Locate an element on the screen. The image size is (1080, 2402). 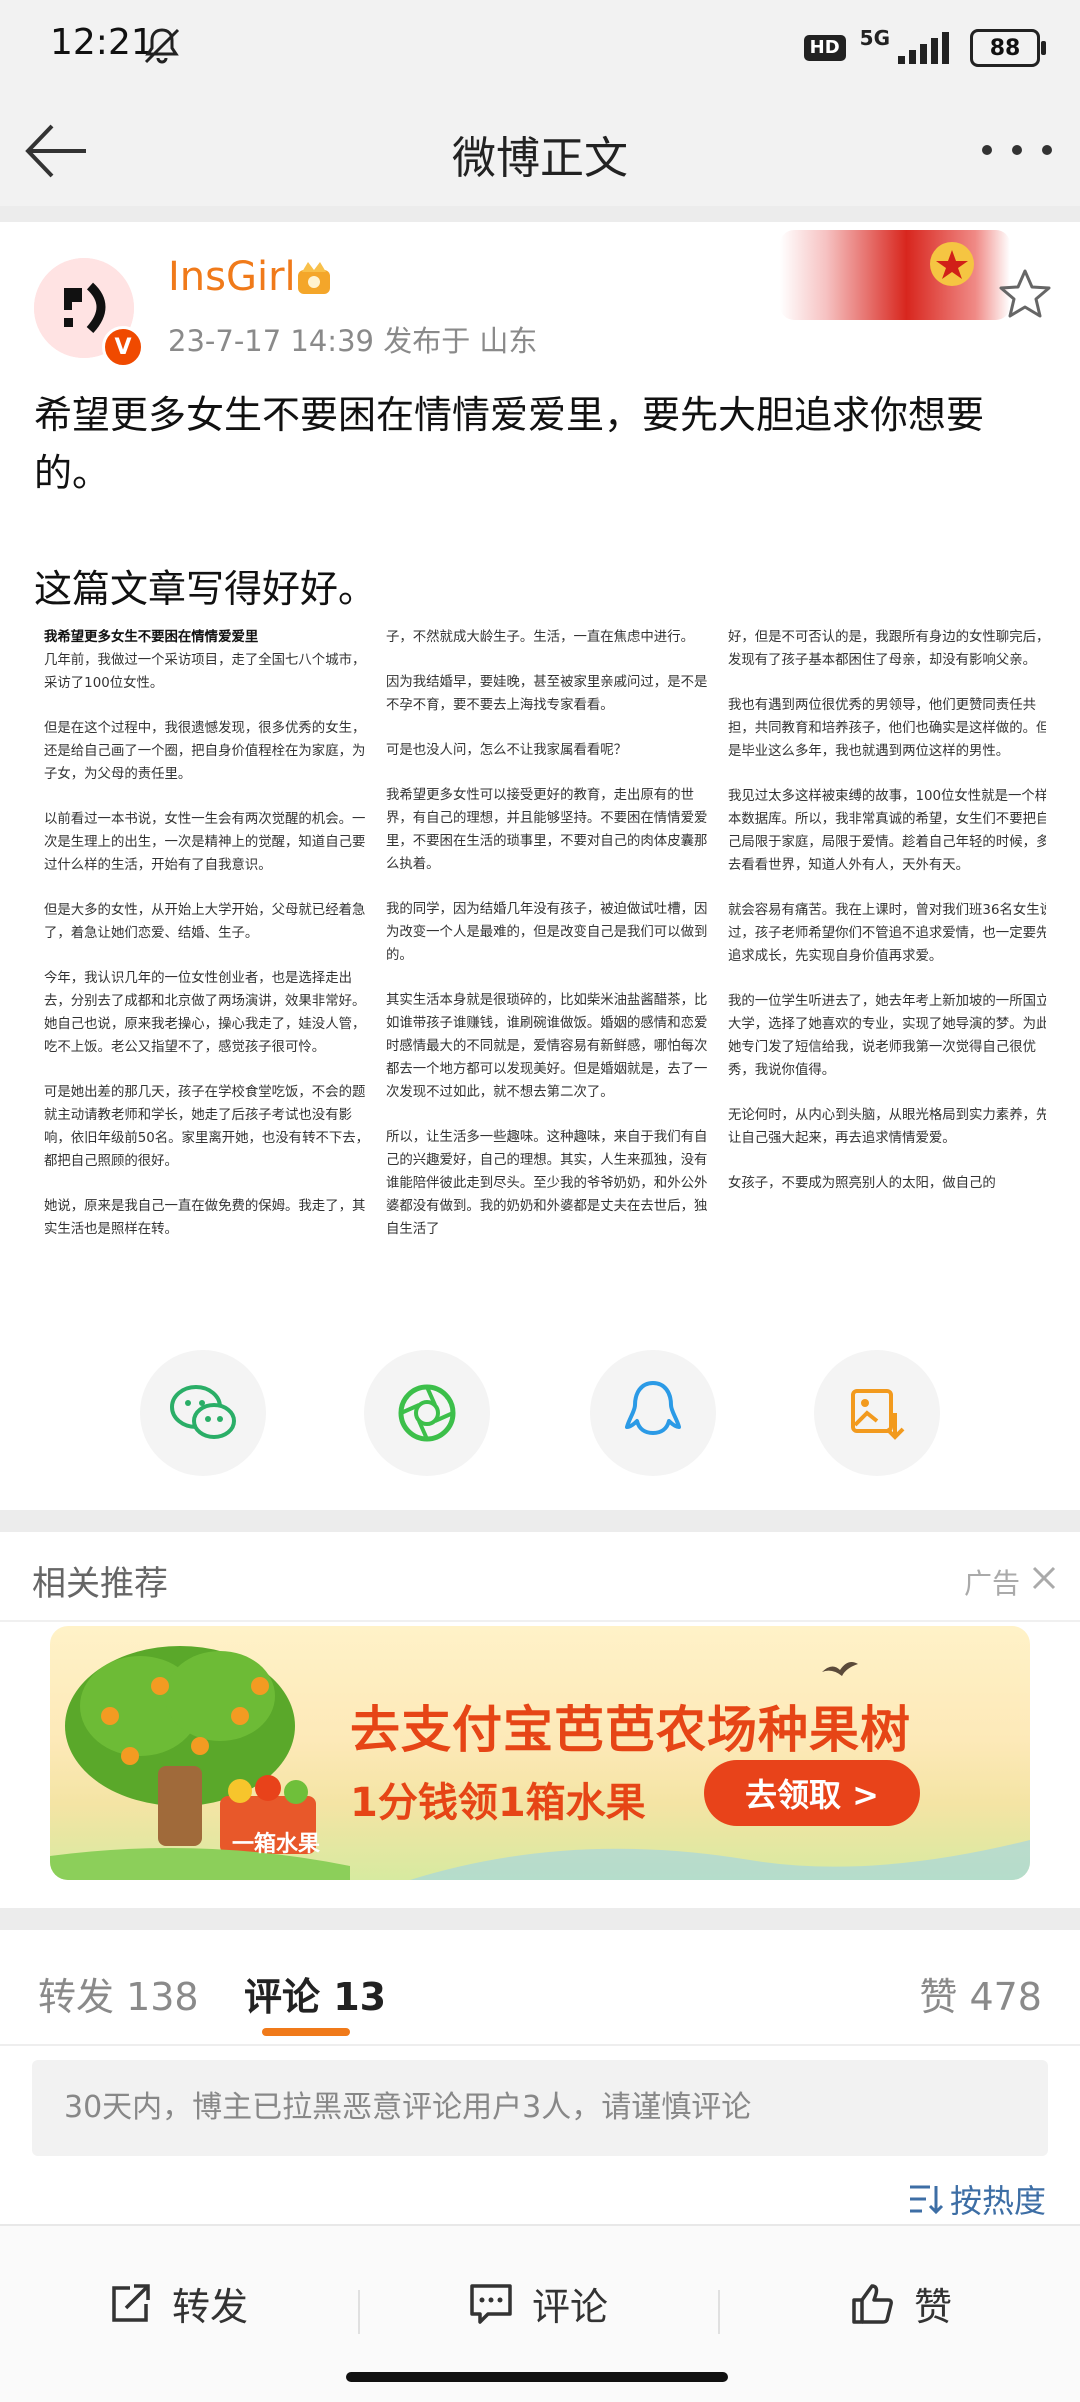
hd-badge: HD is located at coordinates (824, 48).